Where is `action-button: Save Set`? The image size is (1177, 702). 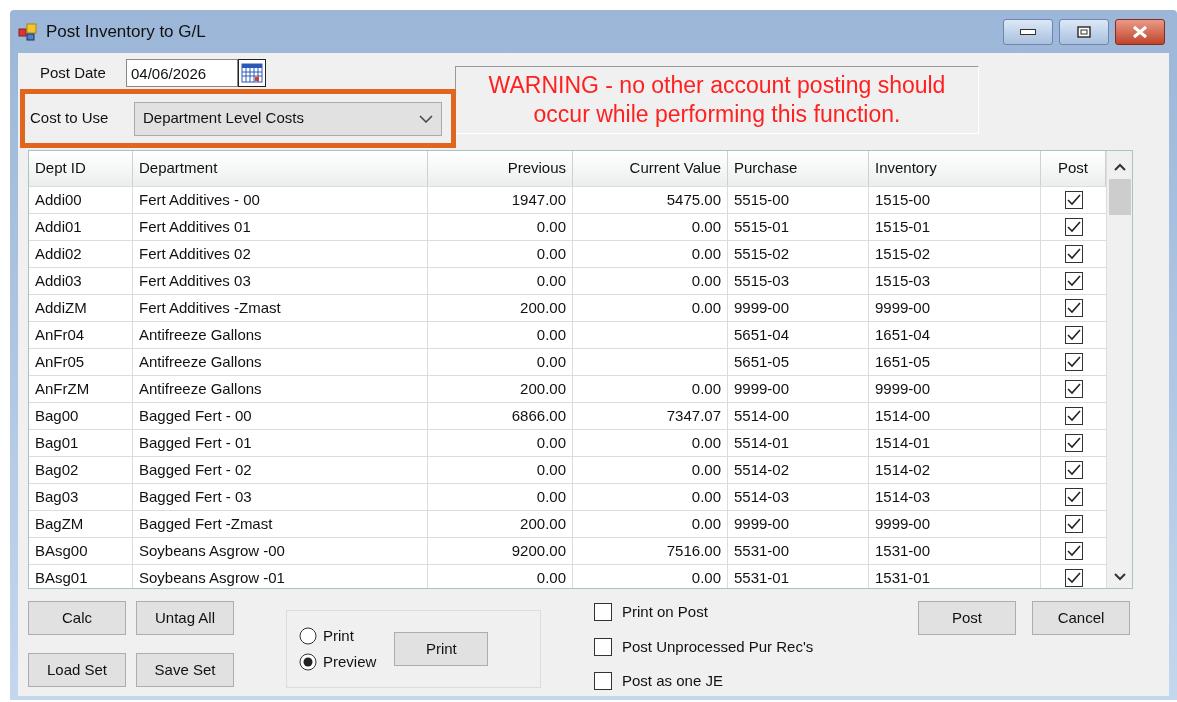 action-button: Save Set is located at coordinates (185, 670).